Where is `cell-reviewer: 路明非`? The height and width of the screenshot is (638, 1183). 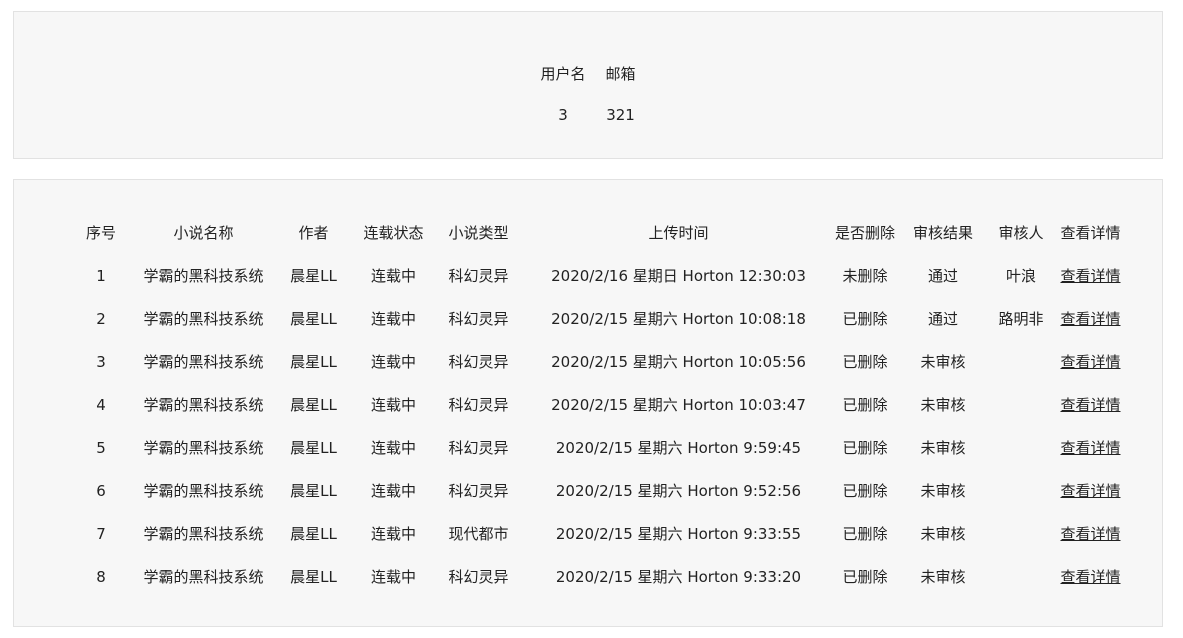 cell-reviewer: 路明非 is located at coordinates (1021, 319).